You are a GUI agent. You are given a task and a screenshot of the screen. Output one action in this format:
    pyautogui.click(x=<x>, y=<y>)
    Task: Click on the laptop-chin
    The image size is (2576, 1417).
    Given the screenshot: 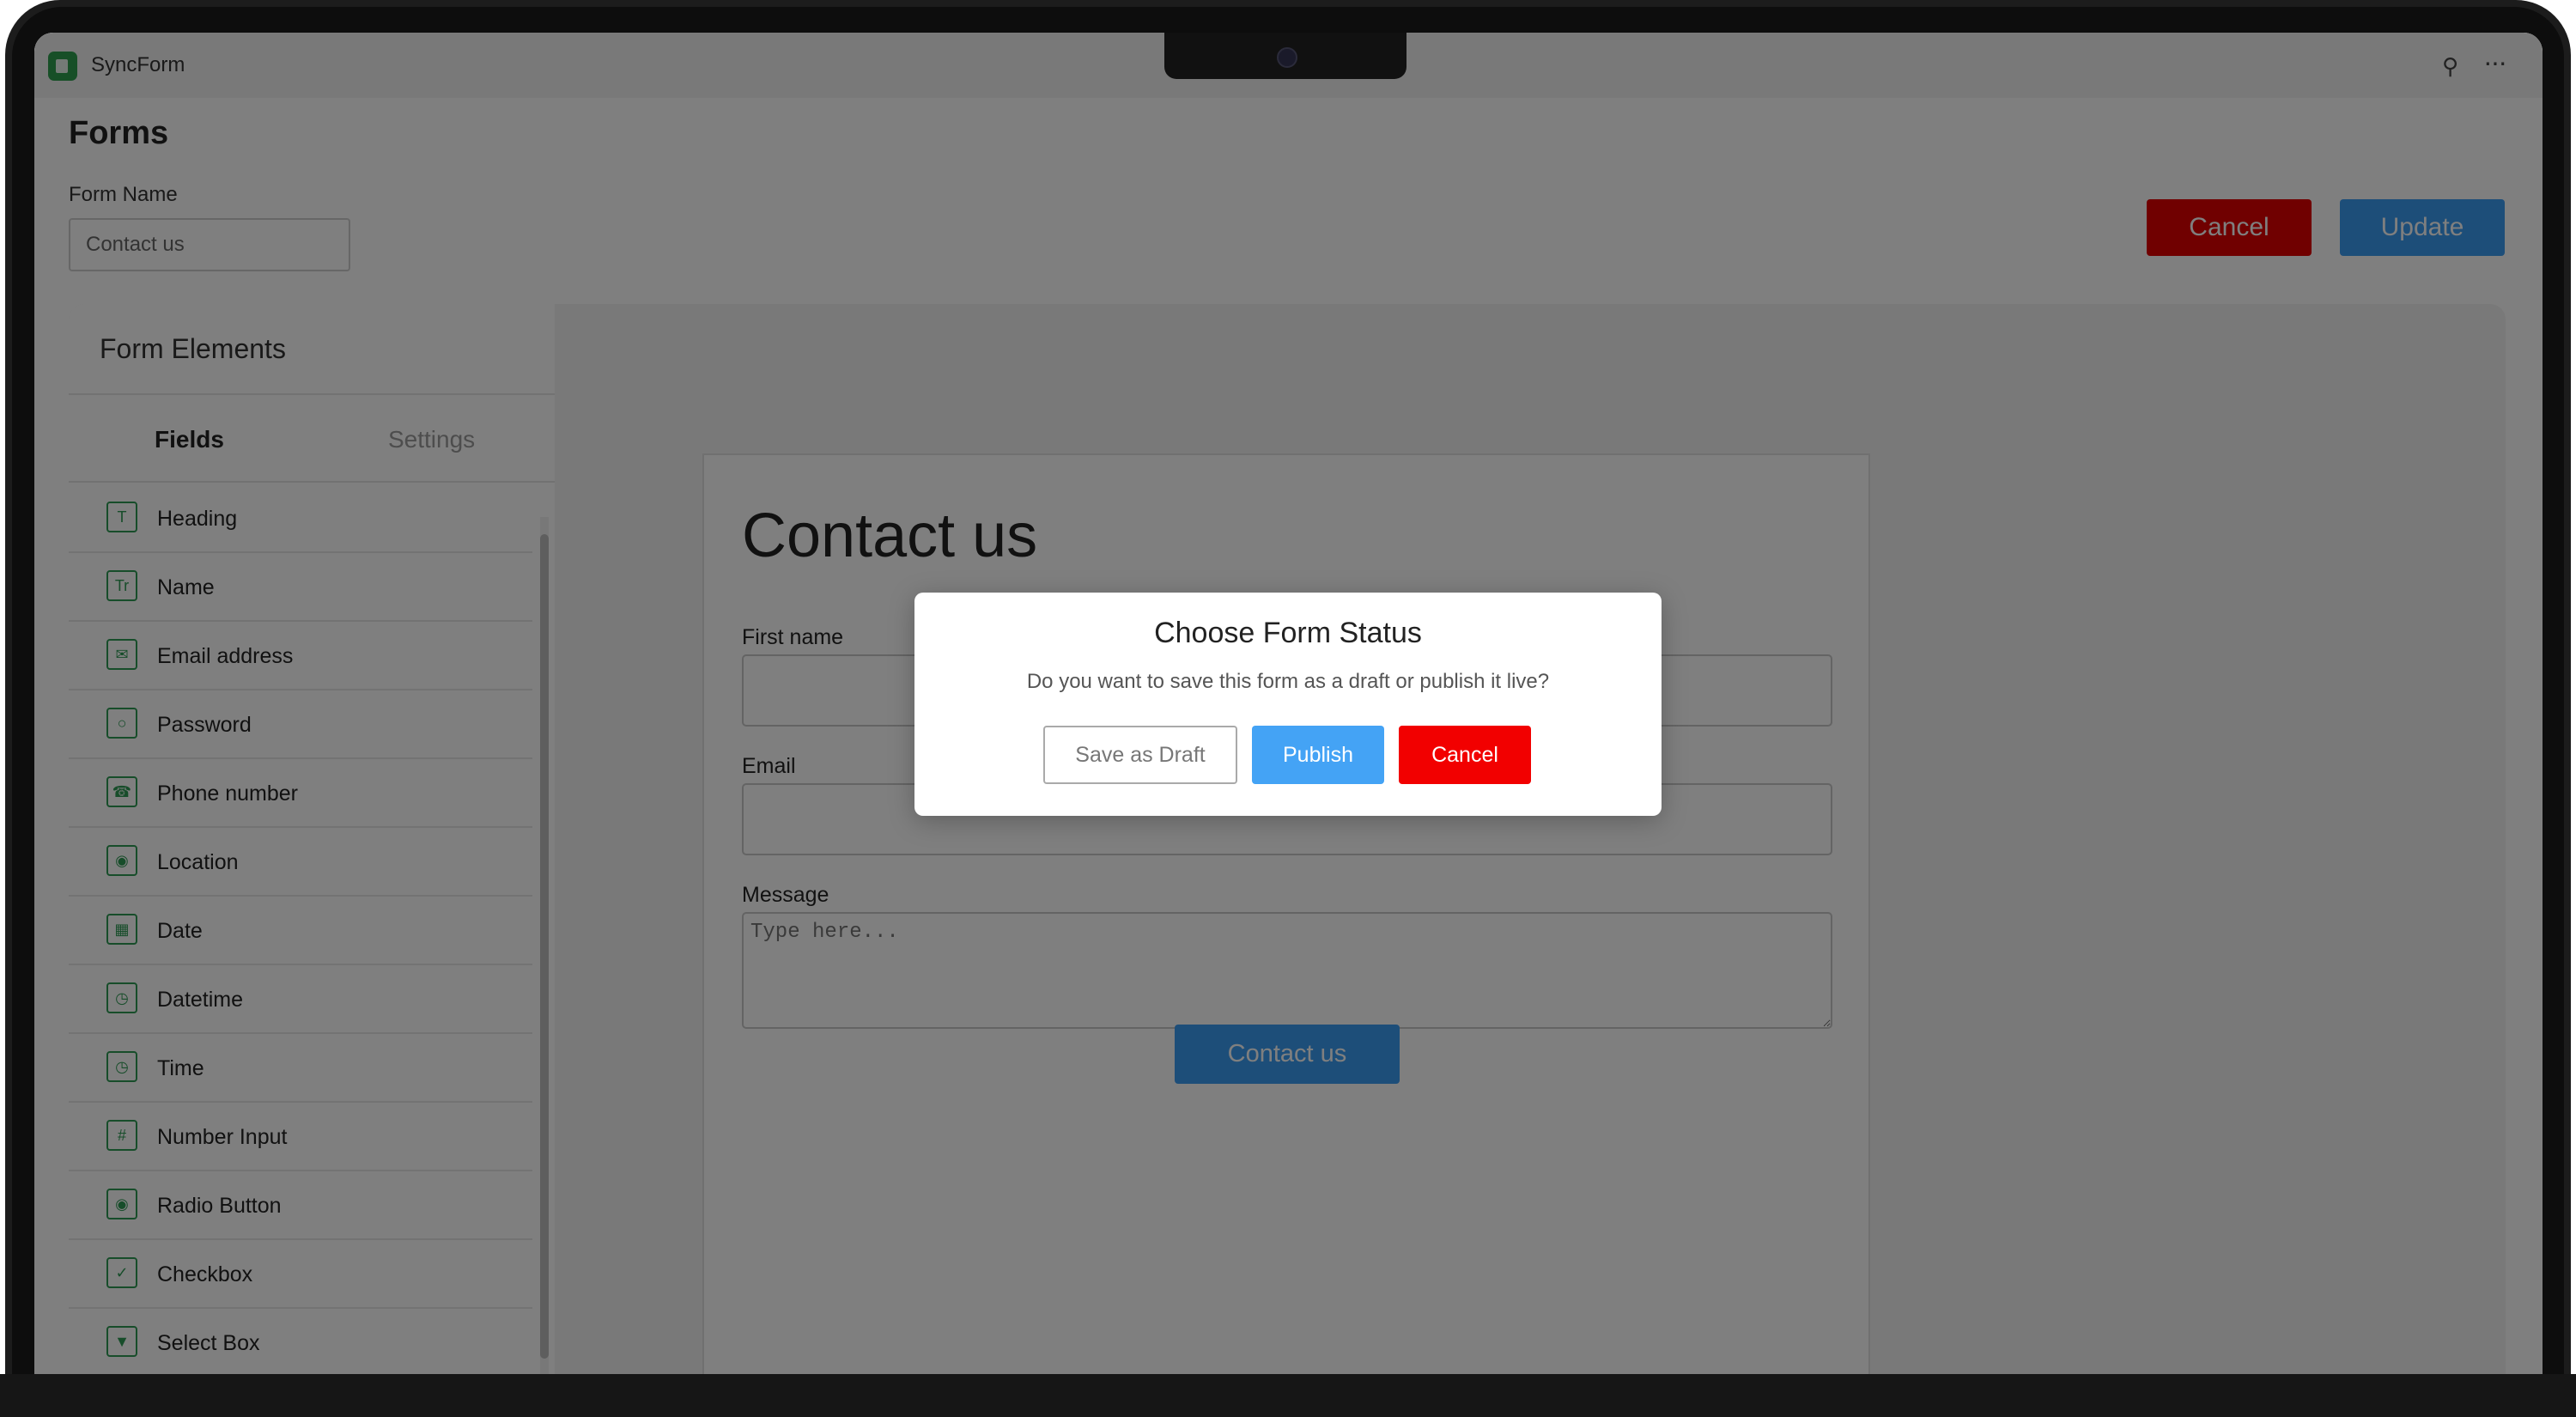 What is the action you would take?
    pyautogui.click(x=1288, y=1395)
    